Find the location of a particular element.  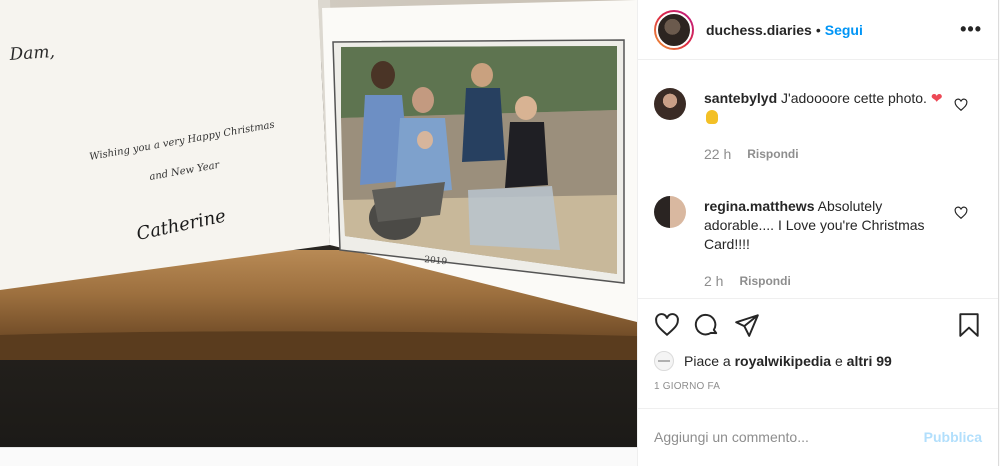

post-header: duchess.diaries • Segui ••• is located at coordinates (818, 30).